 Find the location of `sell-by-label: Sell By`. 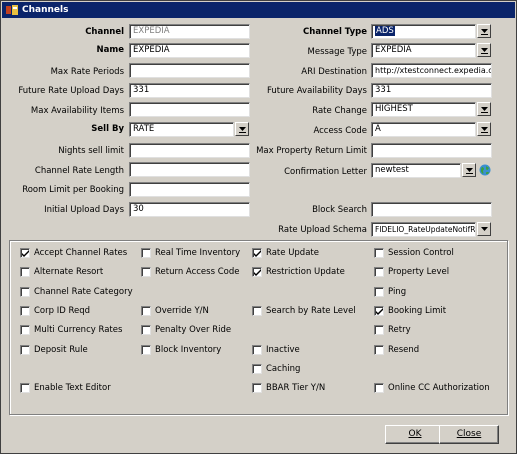

sell-by-label: Sell By is located at coordinates (107, 129).